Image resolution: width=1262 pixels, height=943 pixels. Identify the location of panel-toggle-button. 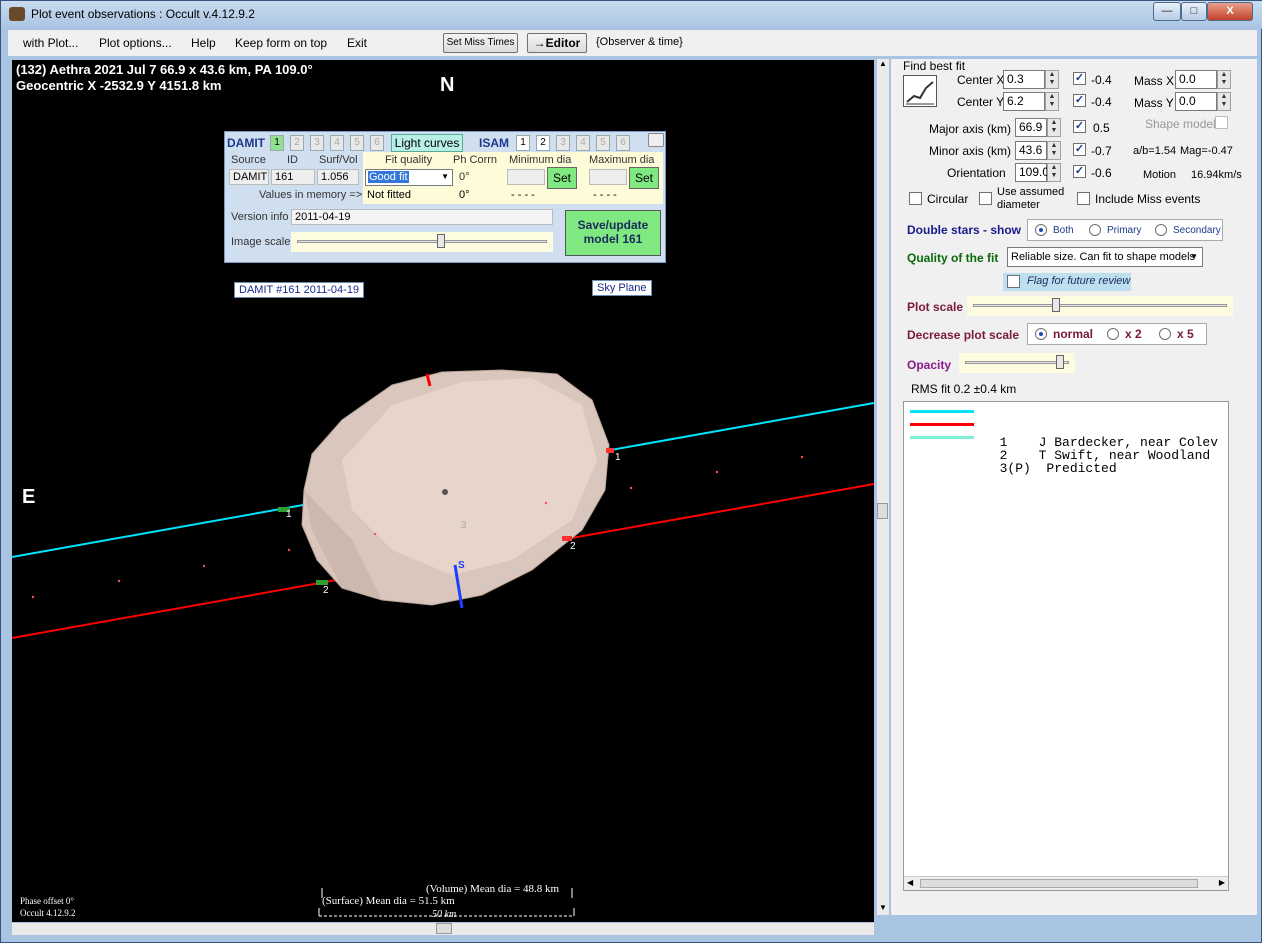
(656, 140).